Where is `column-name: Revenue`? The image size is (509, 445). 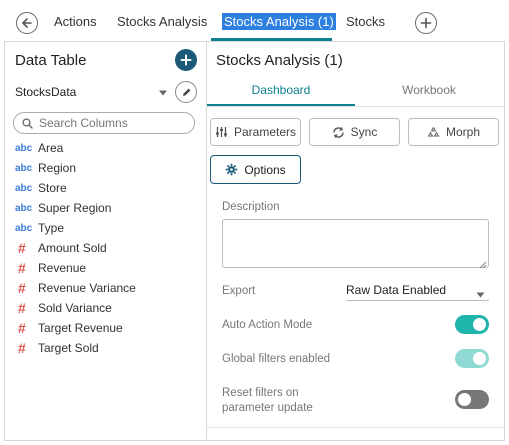
column-name: Revenue is located at coordinates (62, 268).